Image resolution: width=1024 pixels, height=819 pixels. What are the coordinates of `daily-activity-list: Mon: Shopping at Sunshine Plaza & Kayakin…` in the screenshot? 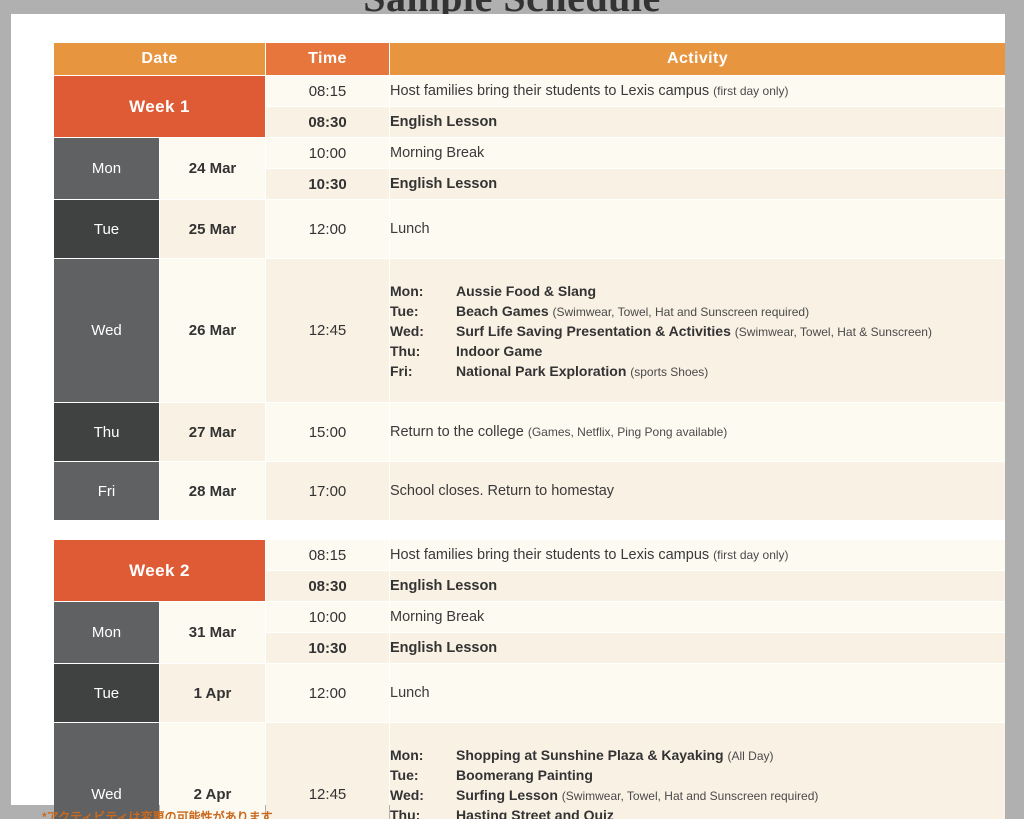 It's located at (697, 782).